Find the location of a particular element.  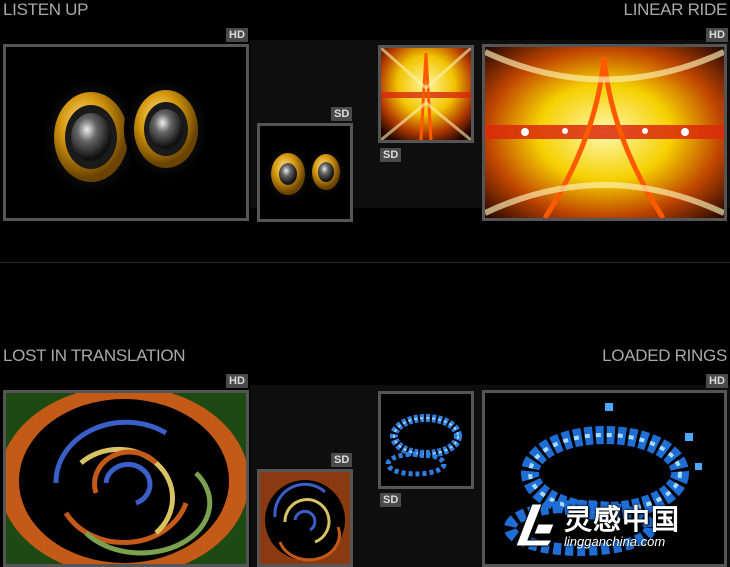

speaker-pair-image-small is located at coordinates (305, 172).